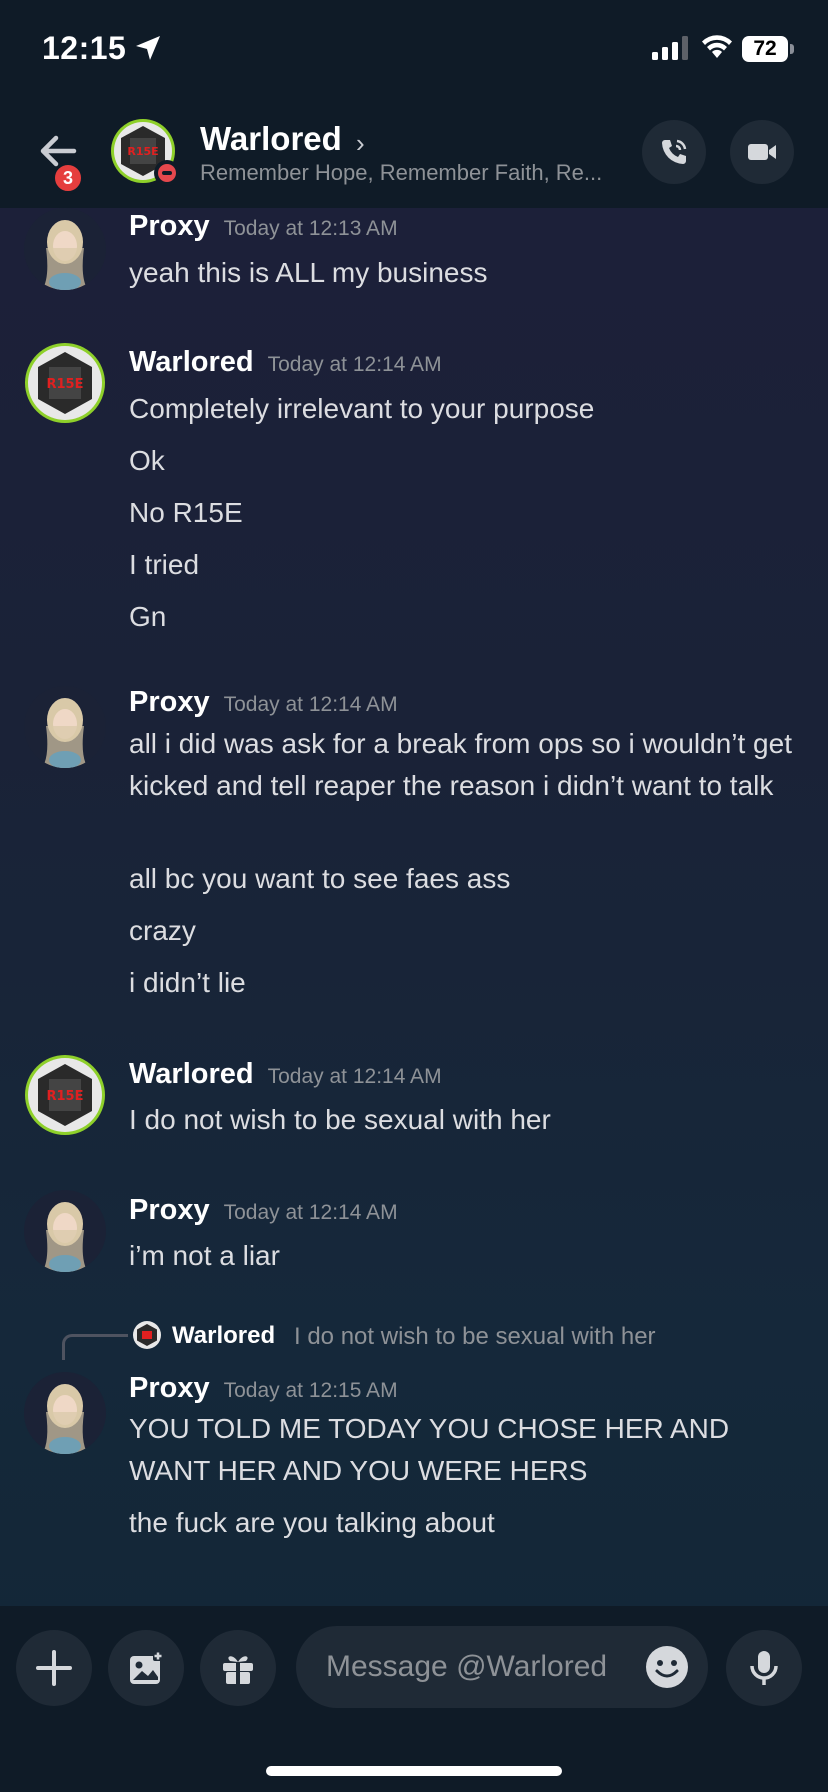 Image resolution: width=828 pixels, height=1792 pixels. I want to click on phone-icon, so click(674, 151).